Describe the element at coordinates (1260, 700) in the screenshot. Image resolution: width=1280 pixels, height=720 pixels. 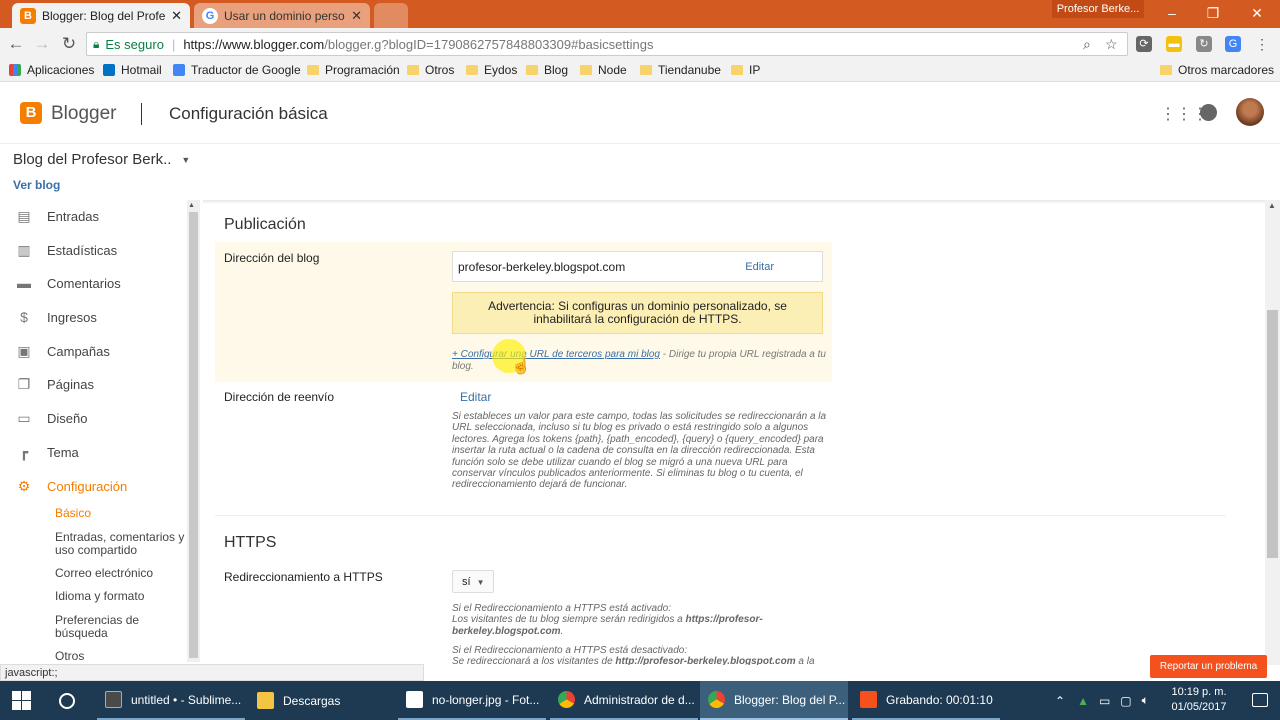
I see `action-center-icon` at that location.